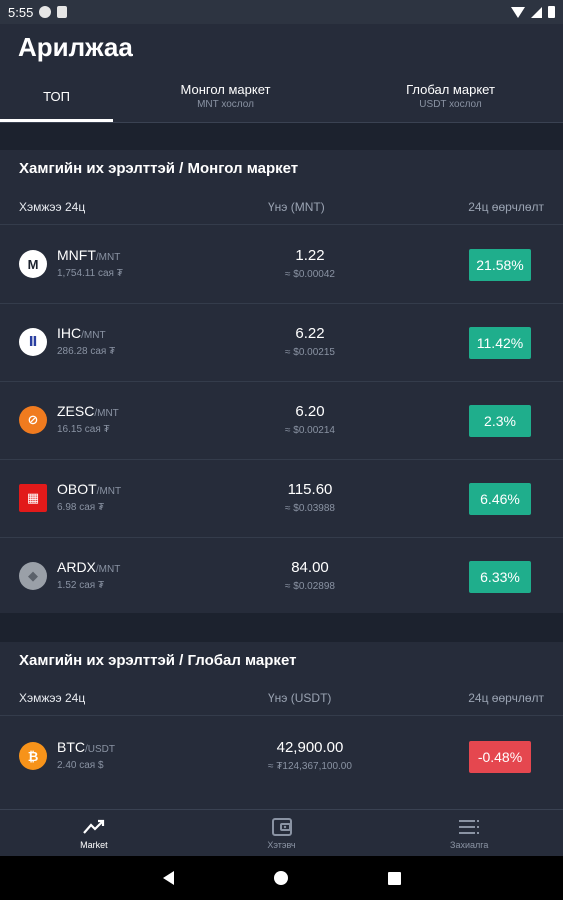  What do you see at coordinates (310, 274) in the screenshot?
I see `coin-usd-price: ≈ $0.00042` at bounding box center [310, 274].